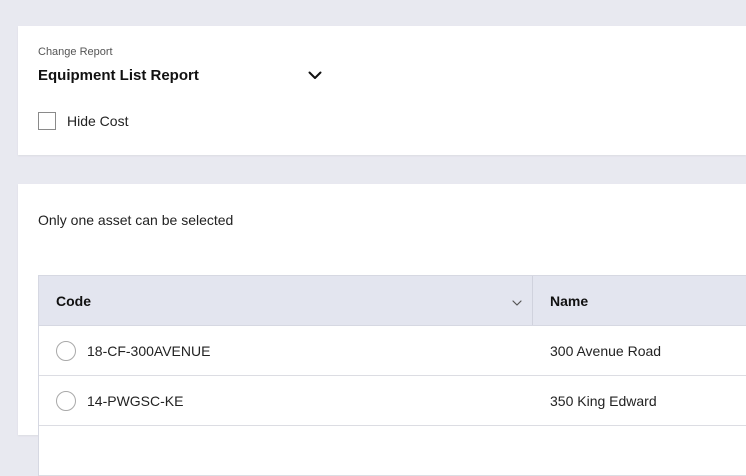 The width and height of the screenshot is (746, 476). I want to click on selection-note: Only one asset can be selected, so click(135, 220).